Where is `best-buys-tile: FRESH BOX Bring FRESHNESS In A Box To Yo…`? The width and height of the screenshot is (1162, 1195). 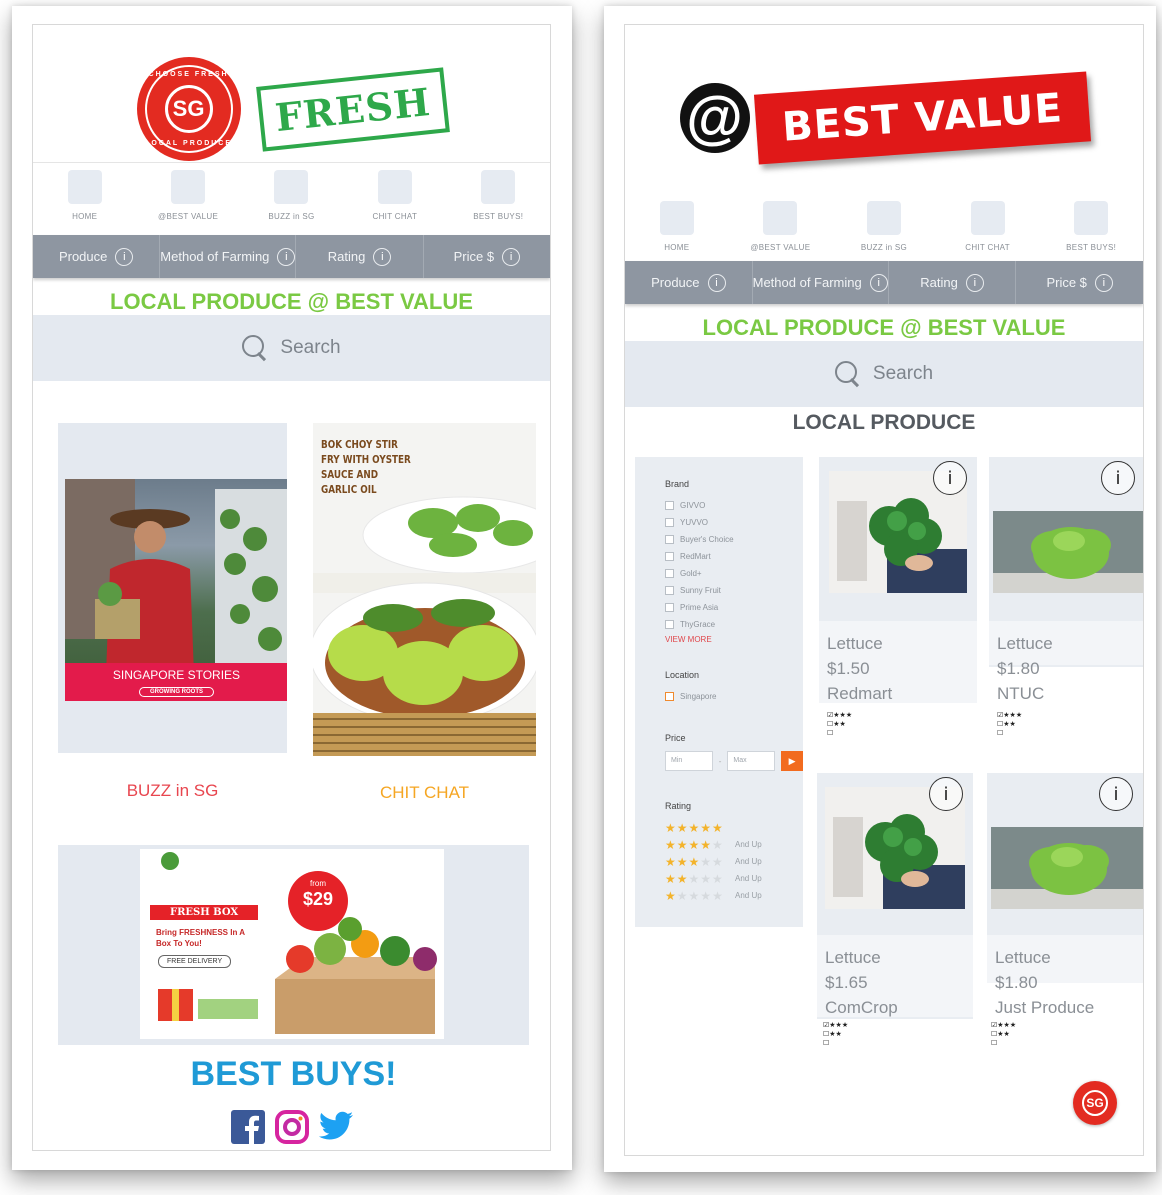 best-buys-tile: FRESH BOX Bring FRESHNESS In A Box To Yo… is located at coordinates (293, 974).